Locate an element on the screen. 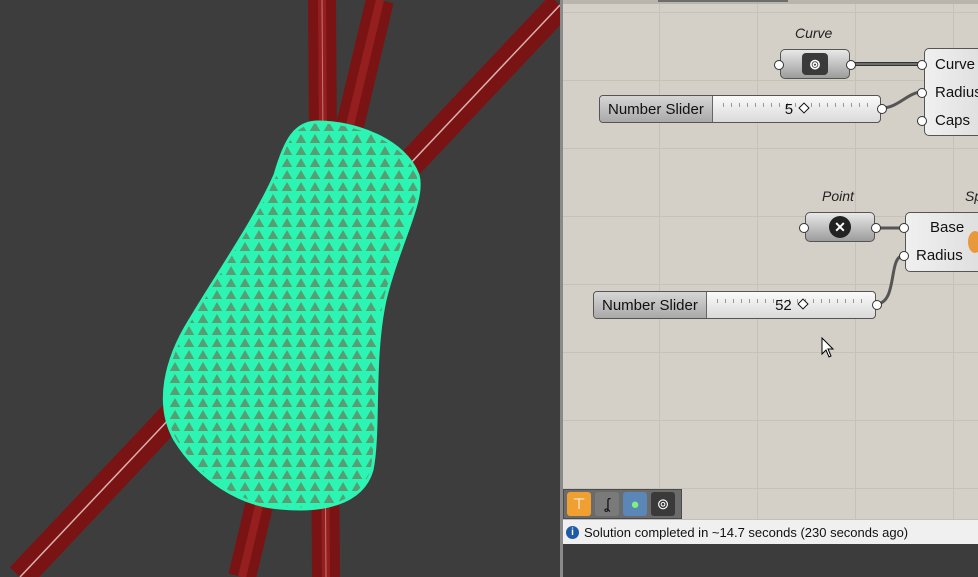  curve-output-port is located at coordinates (851, 65).